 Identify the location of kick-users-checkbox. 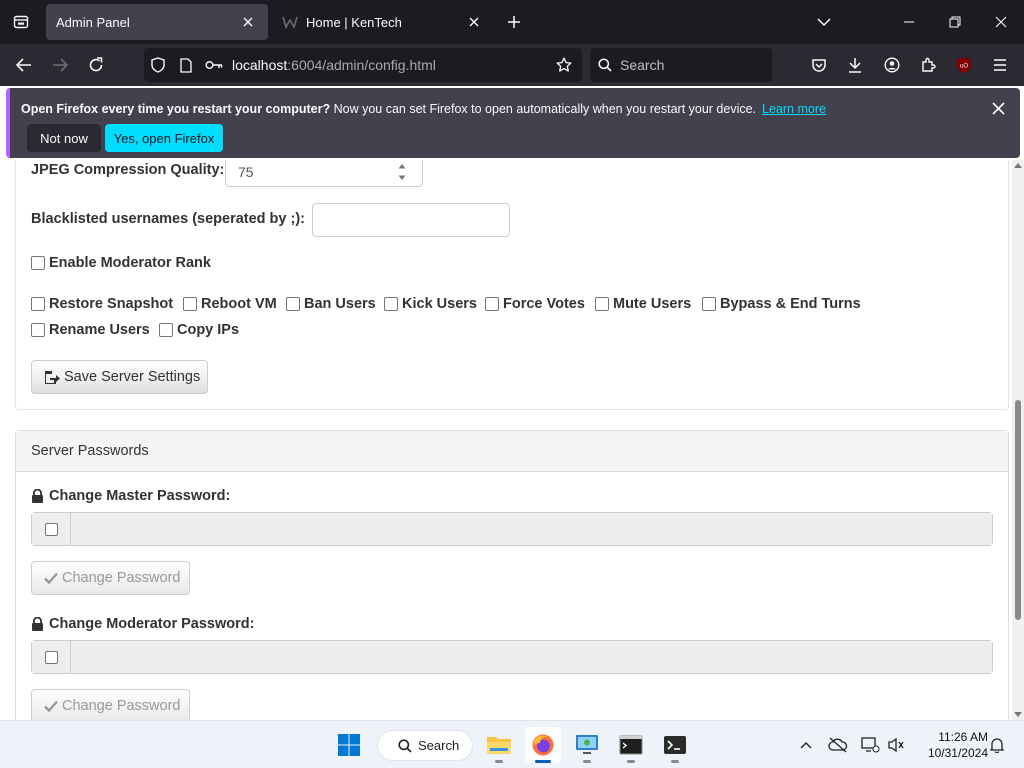
(391, 304).